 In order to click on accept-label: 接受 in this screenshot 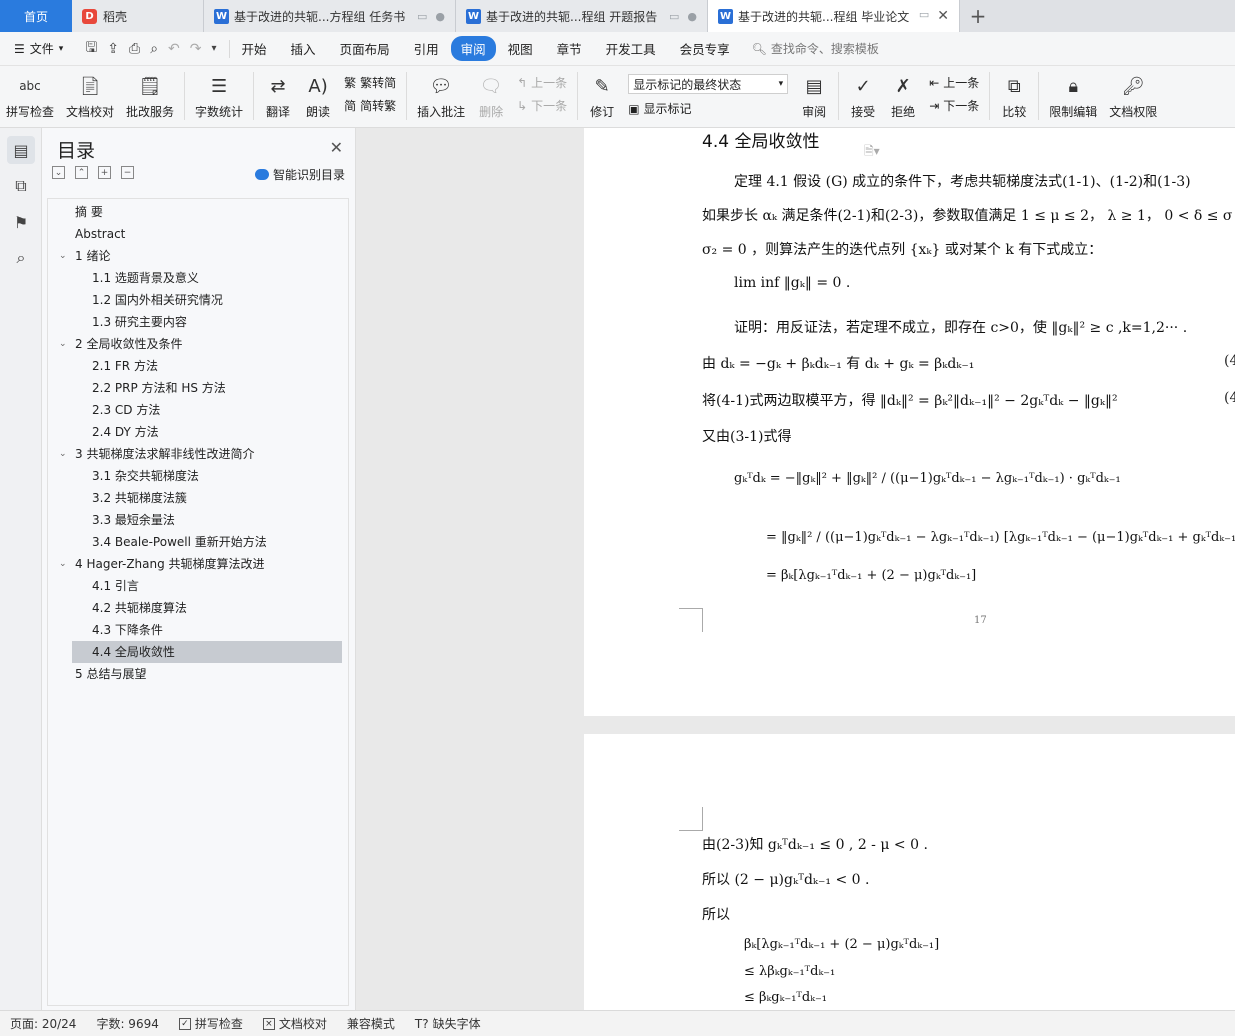, I will do `click(863, 112)`.